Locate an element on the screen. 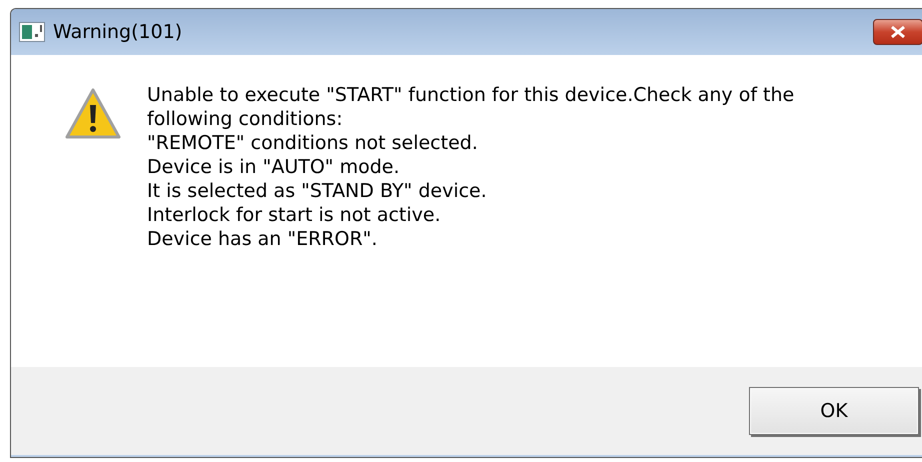  warning-icon is located at coordinates (93, 114).